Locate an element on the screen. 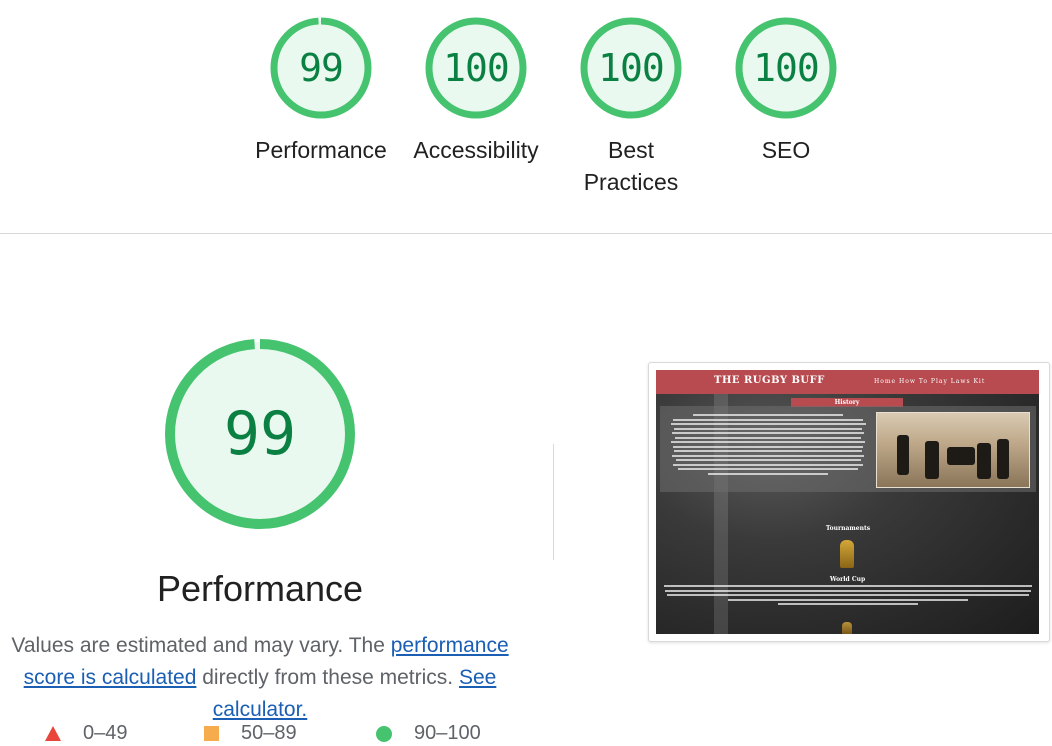 The image size is (1052, 746). gauge-ring: 99 is located at coordinates (321, 68).